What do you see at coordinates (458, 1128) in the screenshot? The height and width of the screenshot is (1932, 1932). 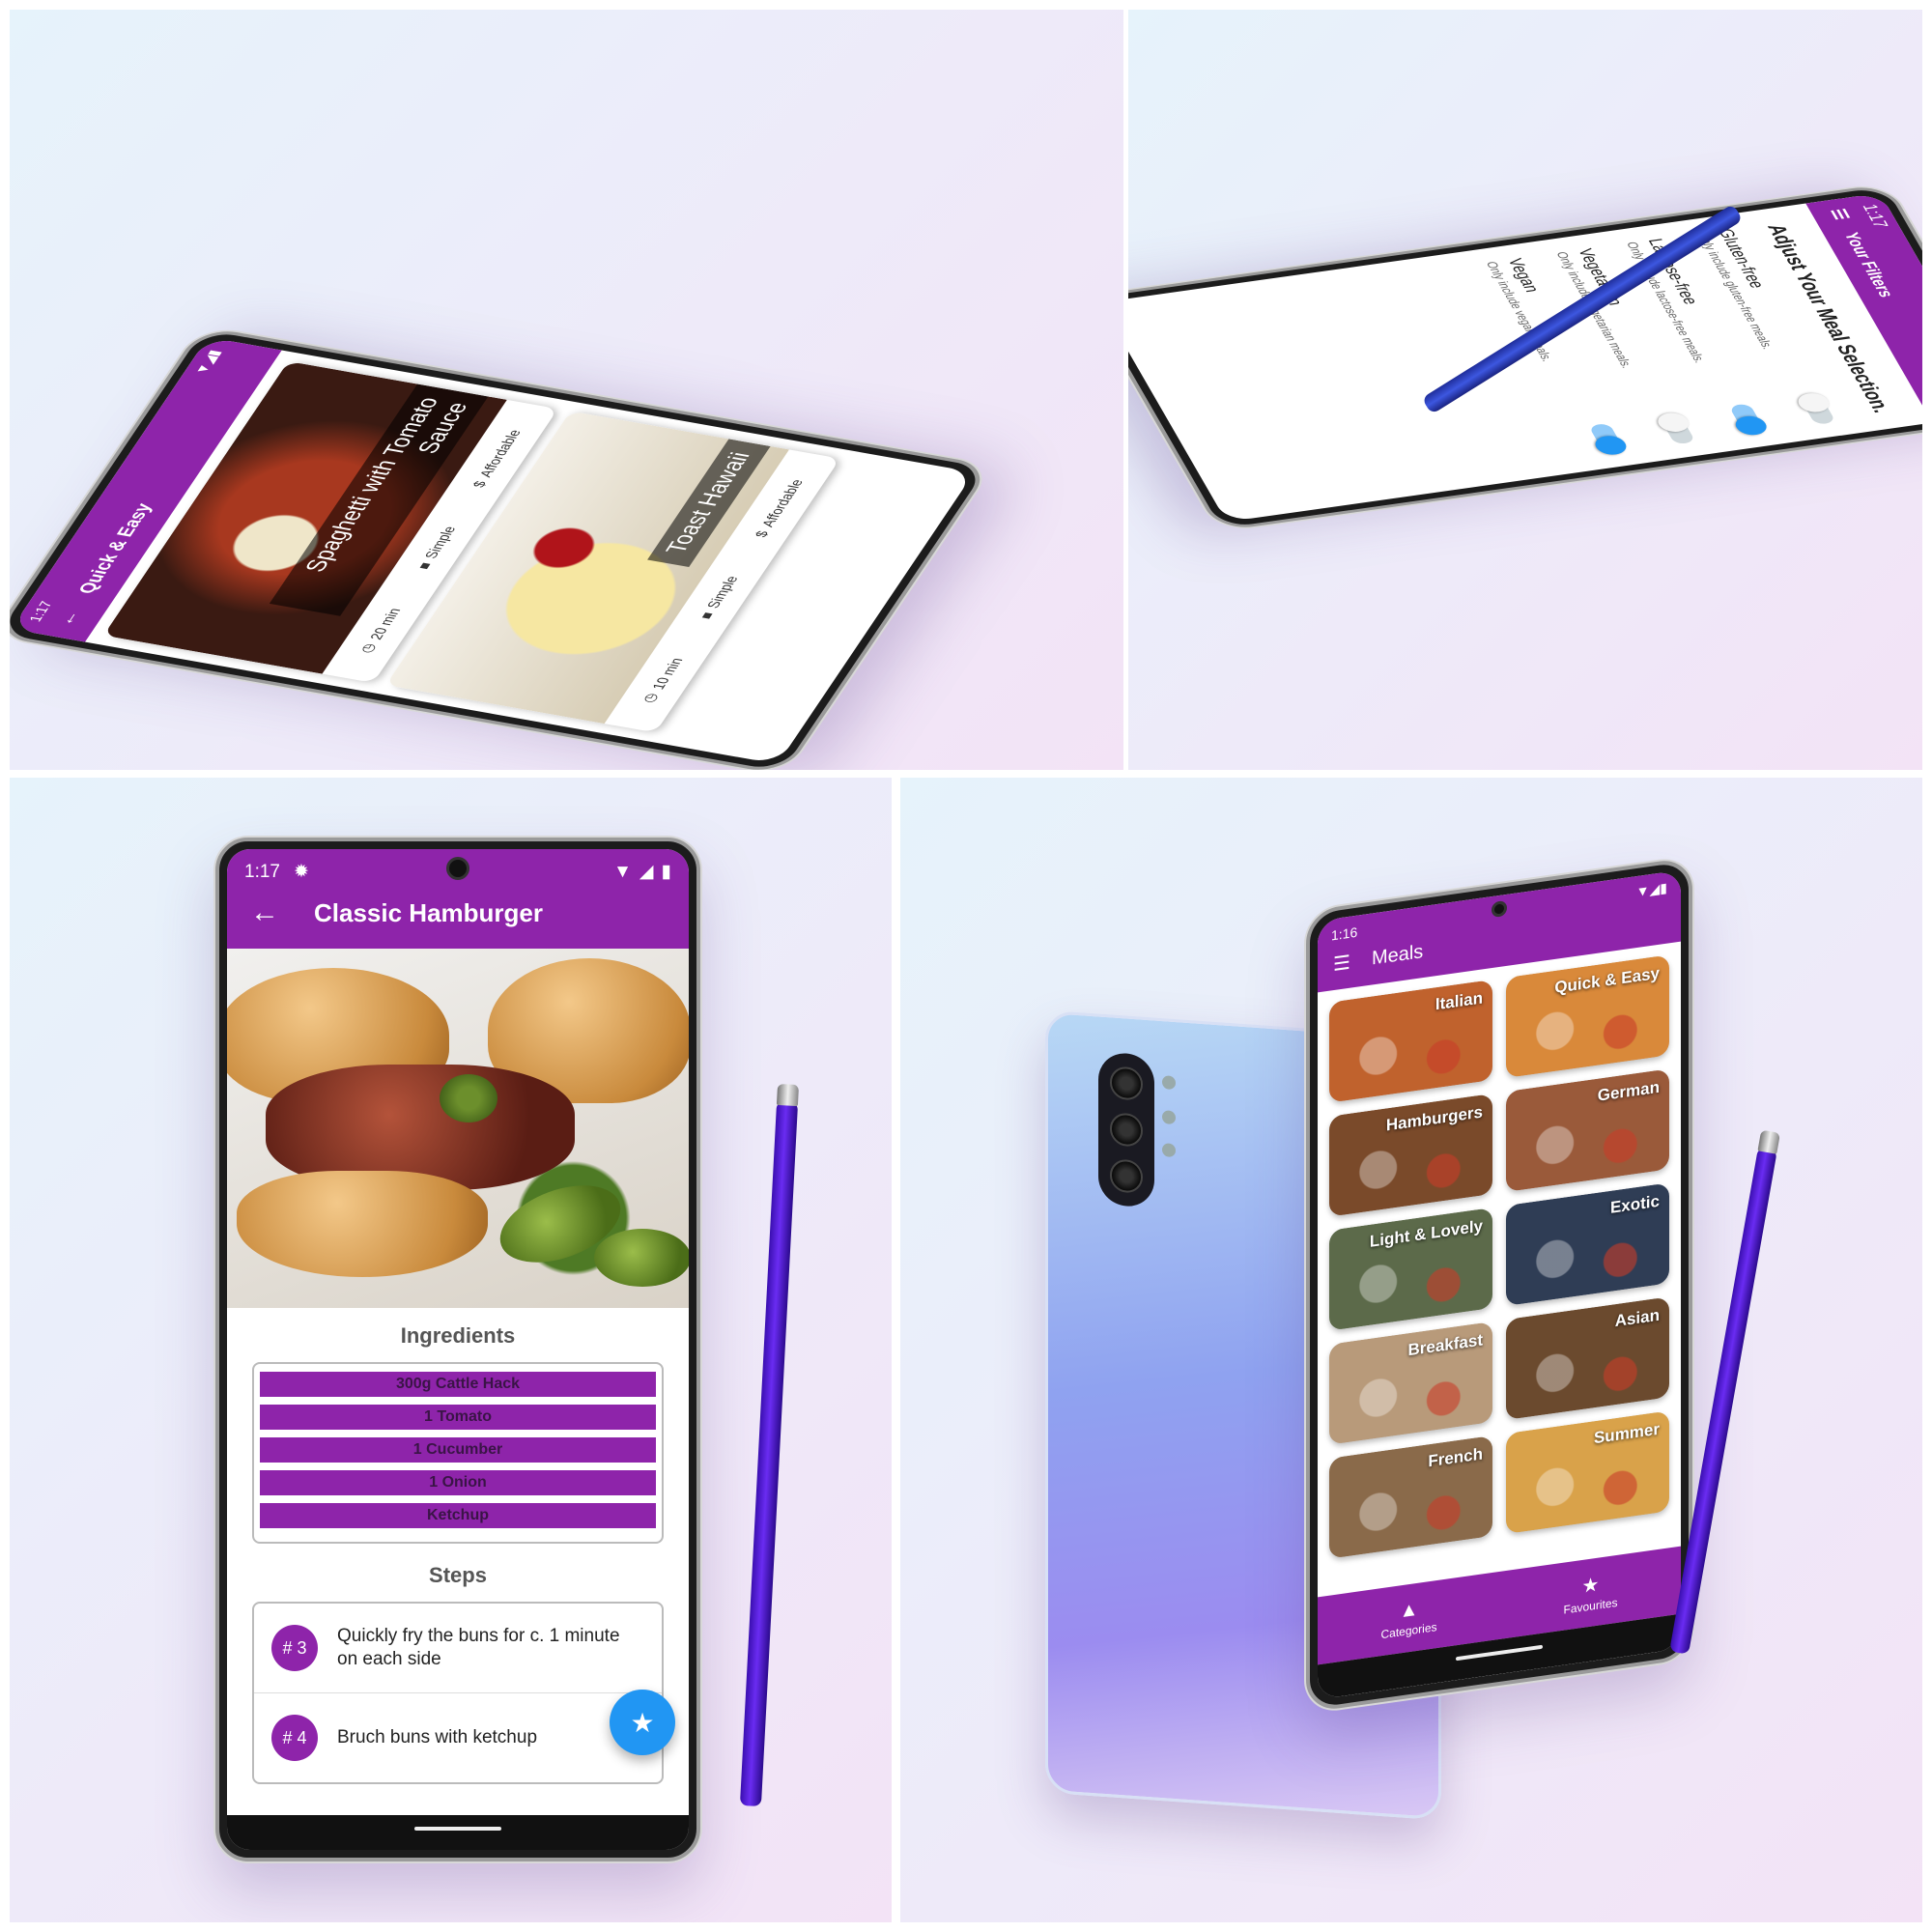 I see `meal-image` at bounding box center [458, 1128].